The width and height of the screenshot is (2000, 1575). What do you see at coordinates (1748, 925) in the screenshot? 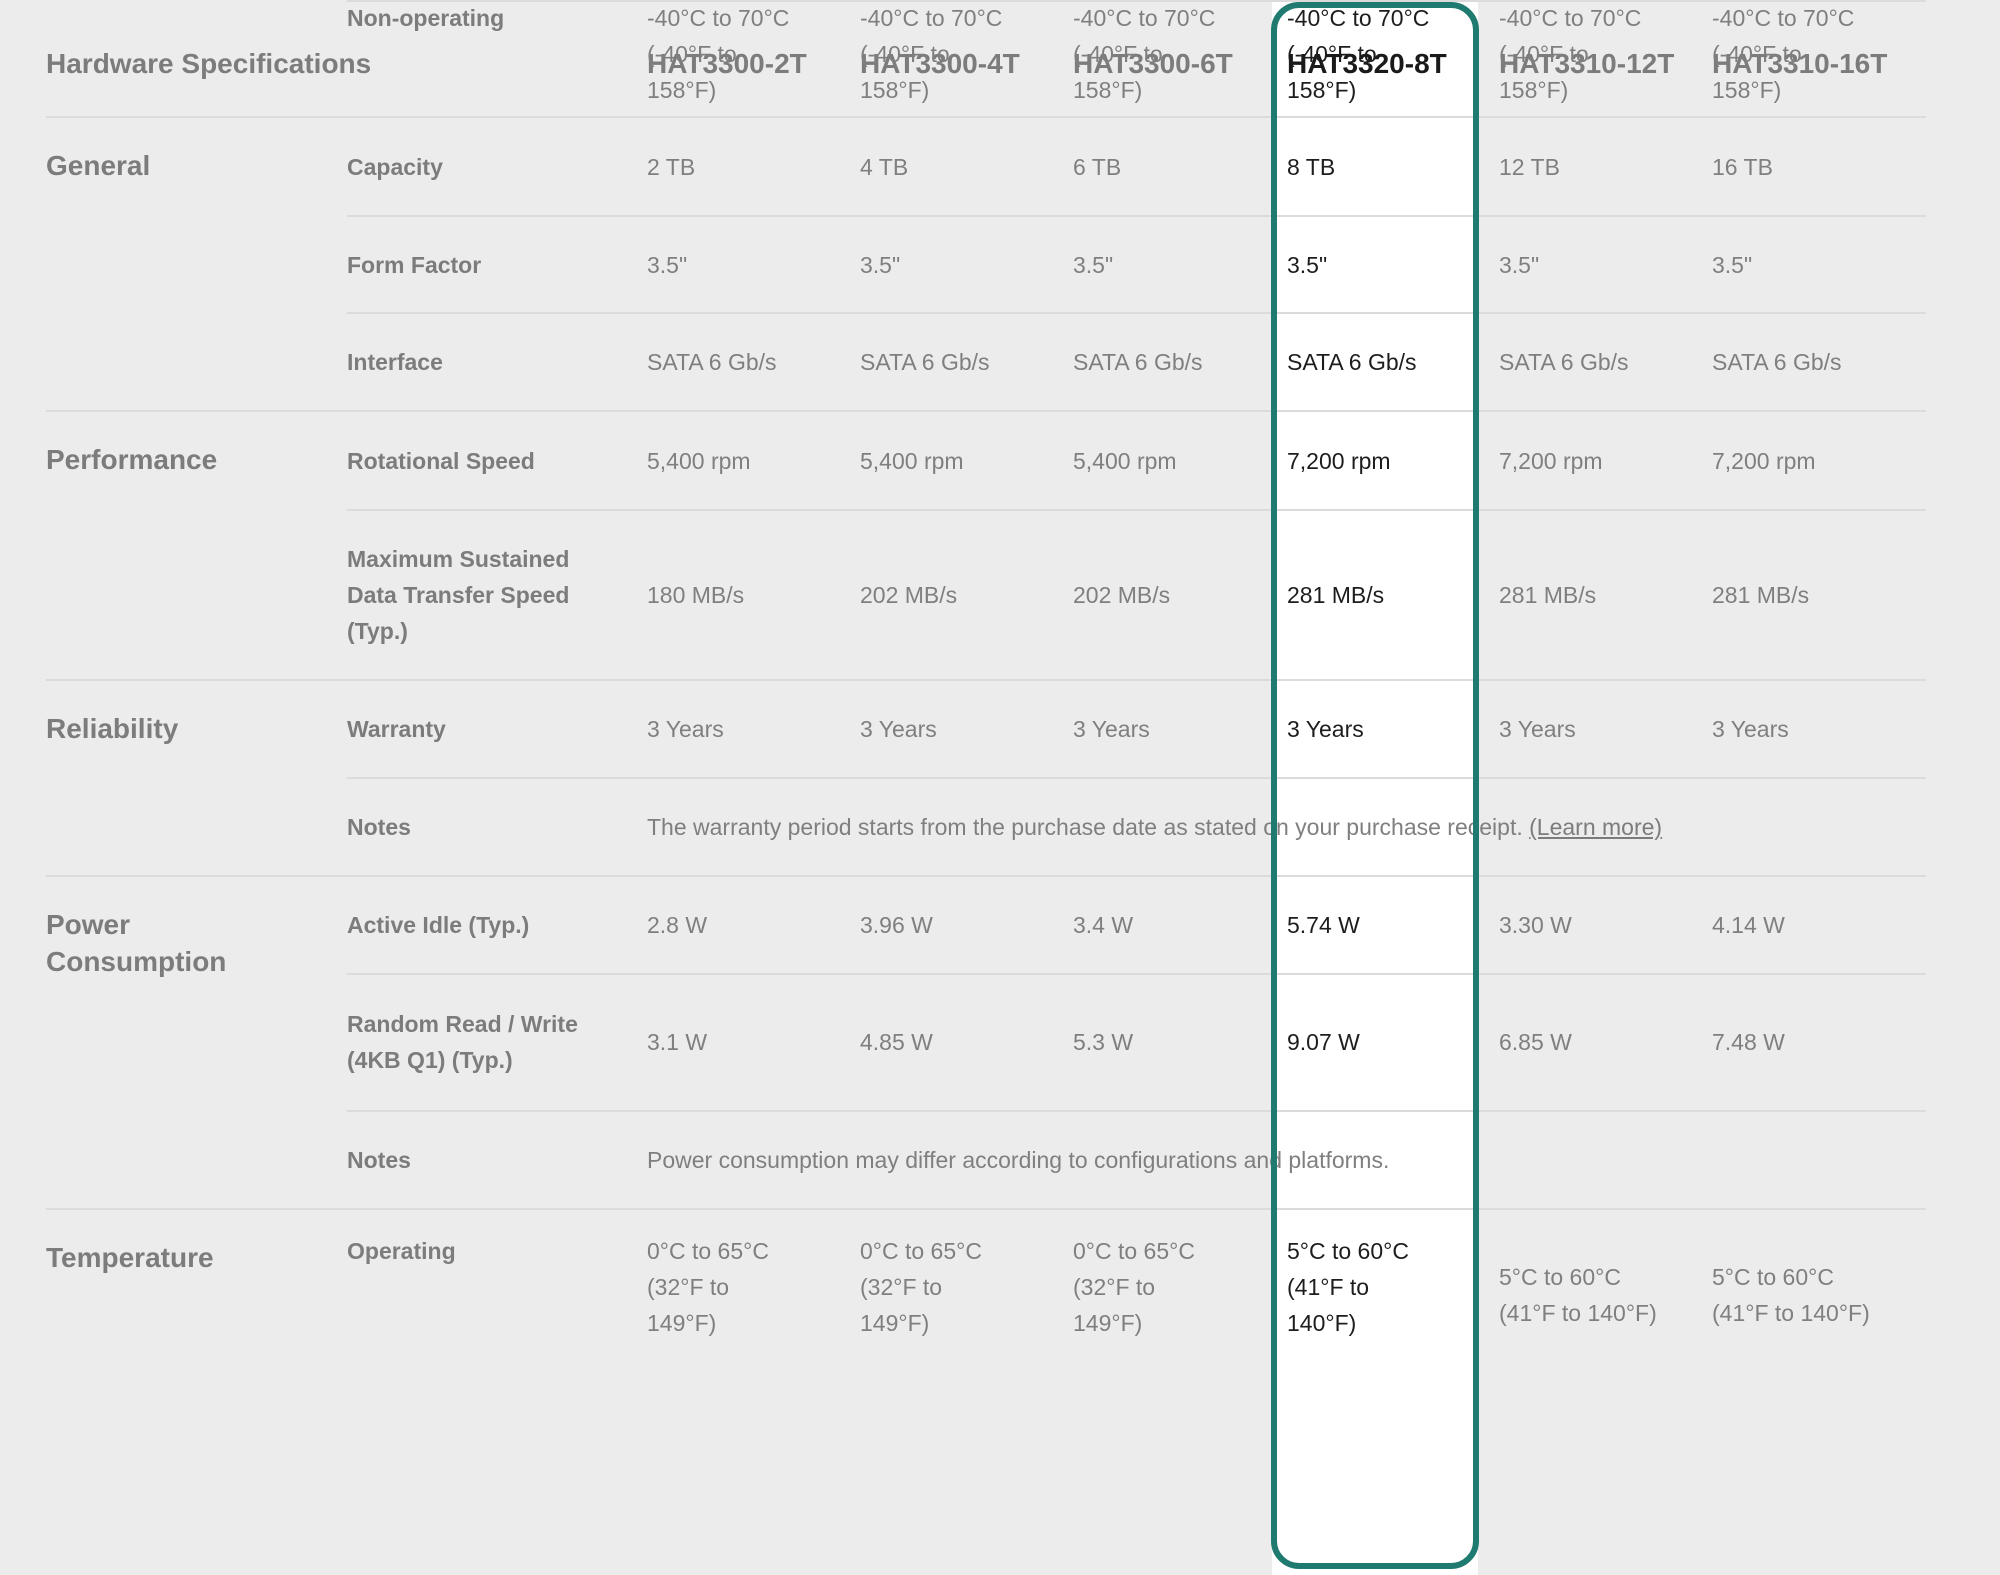
I see `table-cell: 4.14 W` at bounding box center [1748, 925].